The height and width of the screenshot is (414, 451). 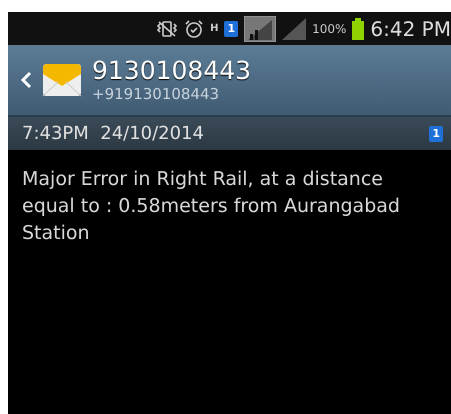 What do you see at coordinates (167, 29) in the screenshot?
I see `vibrate-icon` at bounding box center [167, 29].